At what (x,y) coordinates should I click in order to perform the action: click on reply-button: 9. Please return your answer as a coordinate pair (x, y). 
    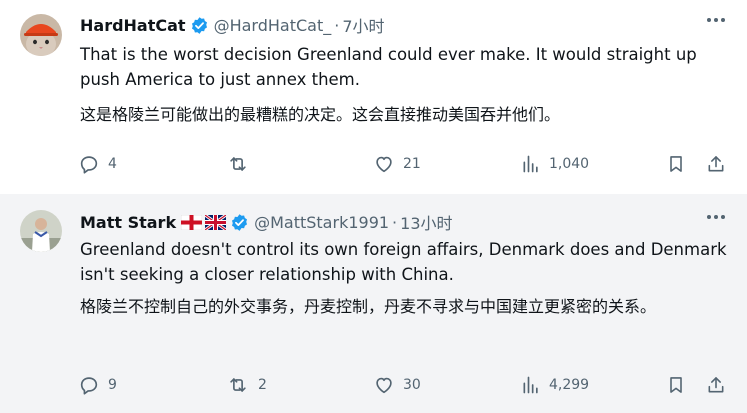
    Looking at the image, I should click on (97, 385).